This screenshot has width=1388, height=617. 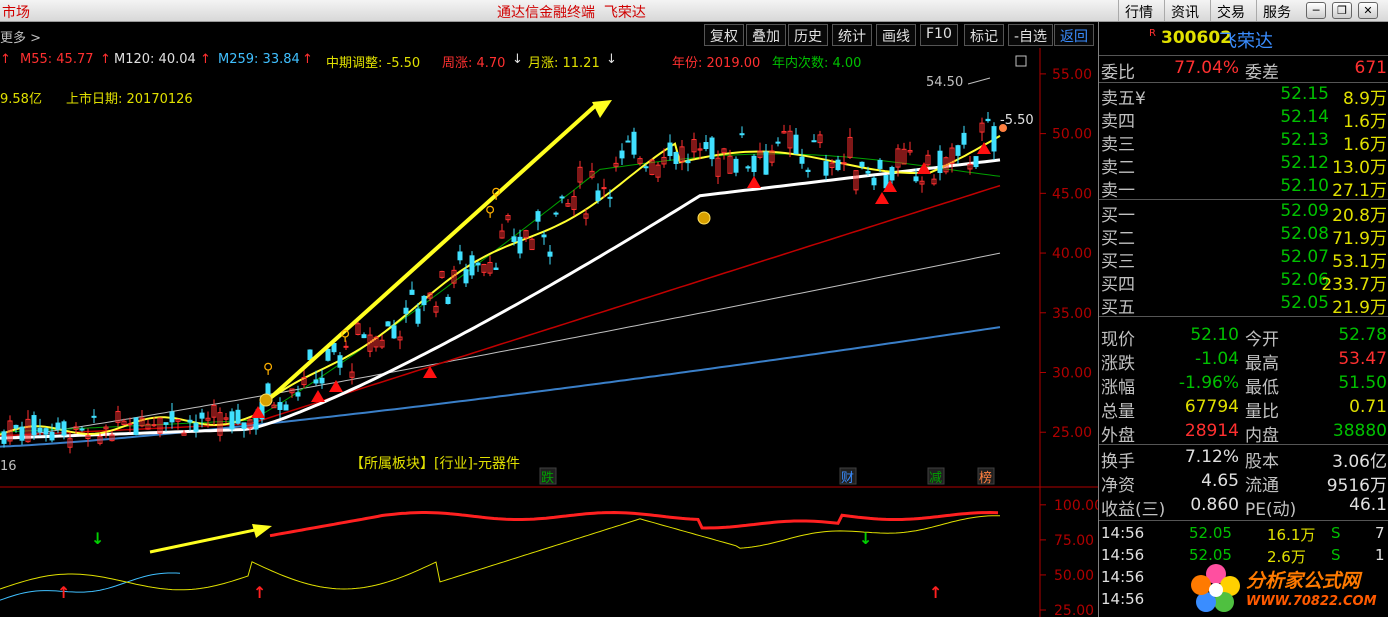 I want to click on stats-row: 收益(三) 0.860 PE(动) 46.1, so click(x=1243, y=507).